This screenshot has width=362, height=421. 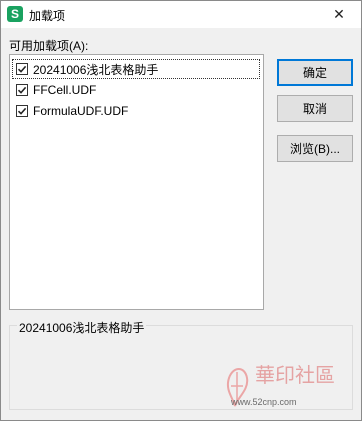 What do you see at coordinates (181, 14) in the screenshot?
I see `title-bar: S 加载项 ✕` at bounding box center [181, 14].